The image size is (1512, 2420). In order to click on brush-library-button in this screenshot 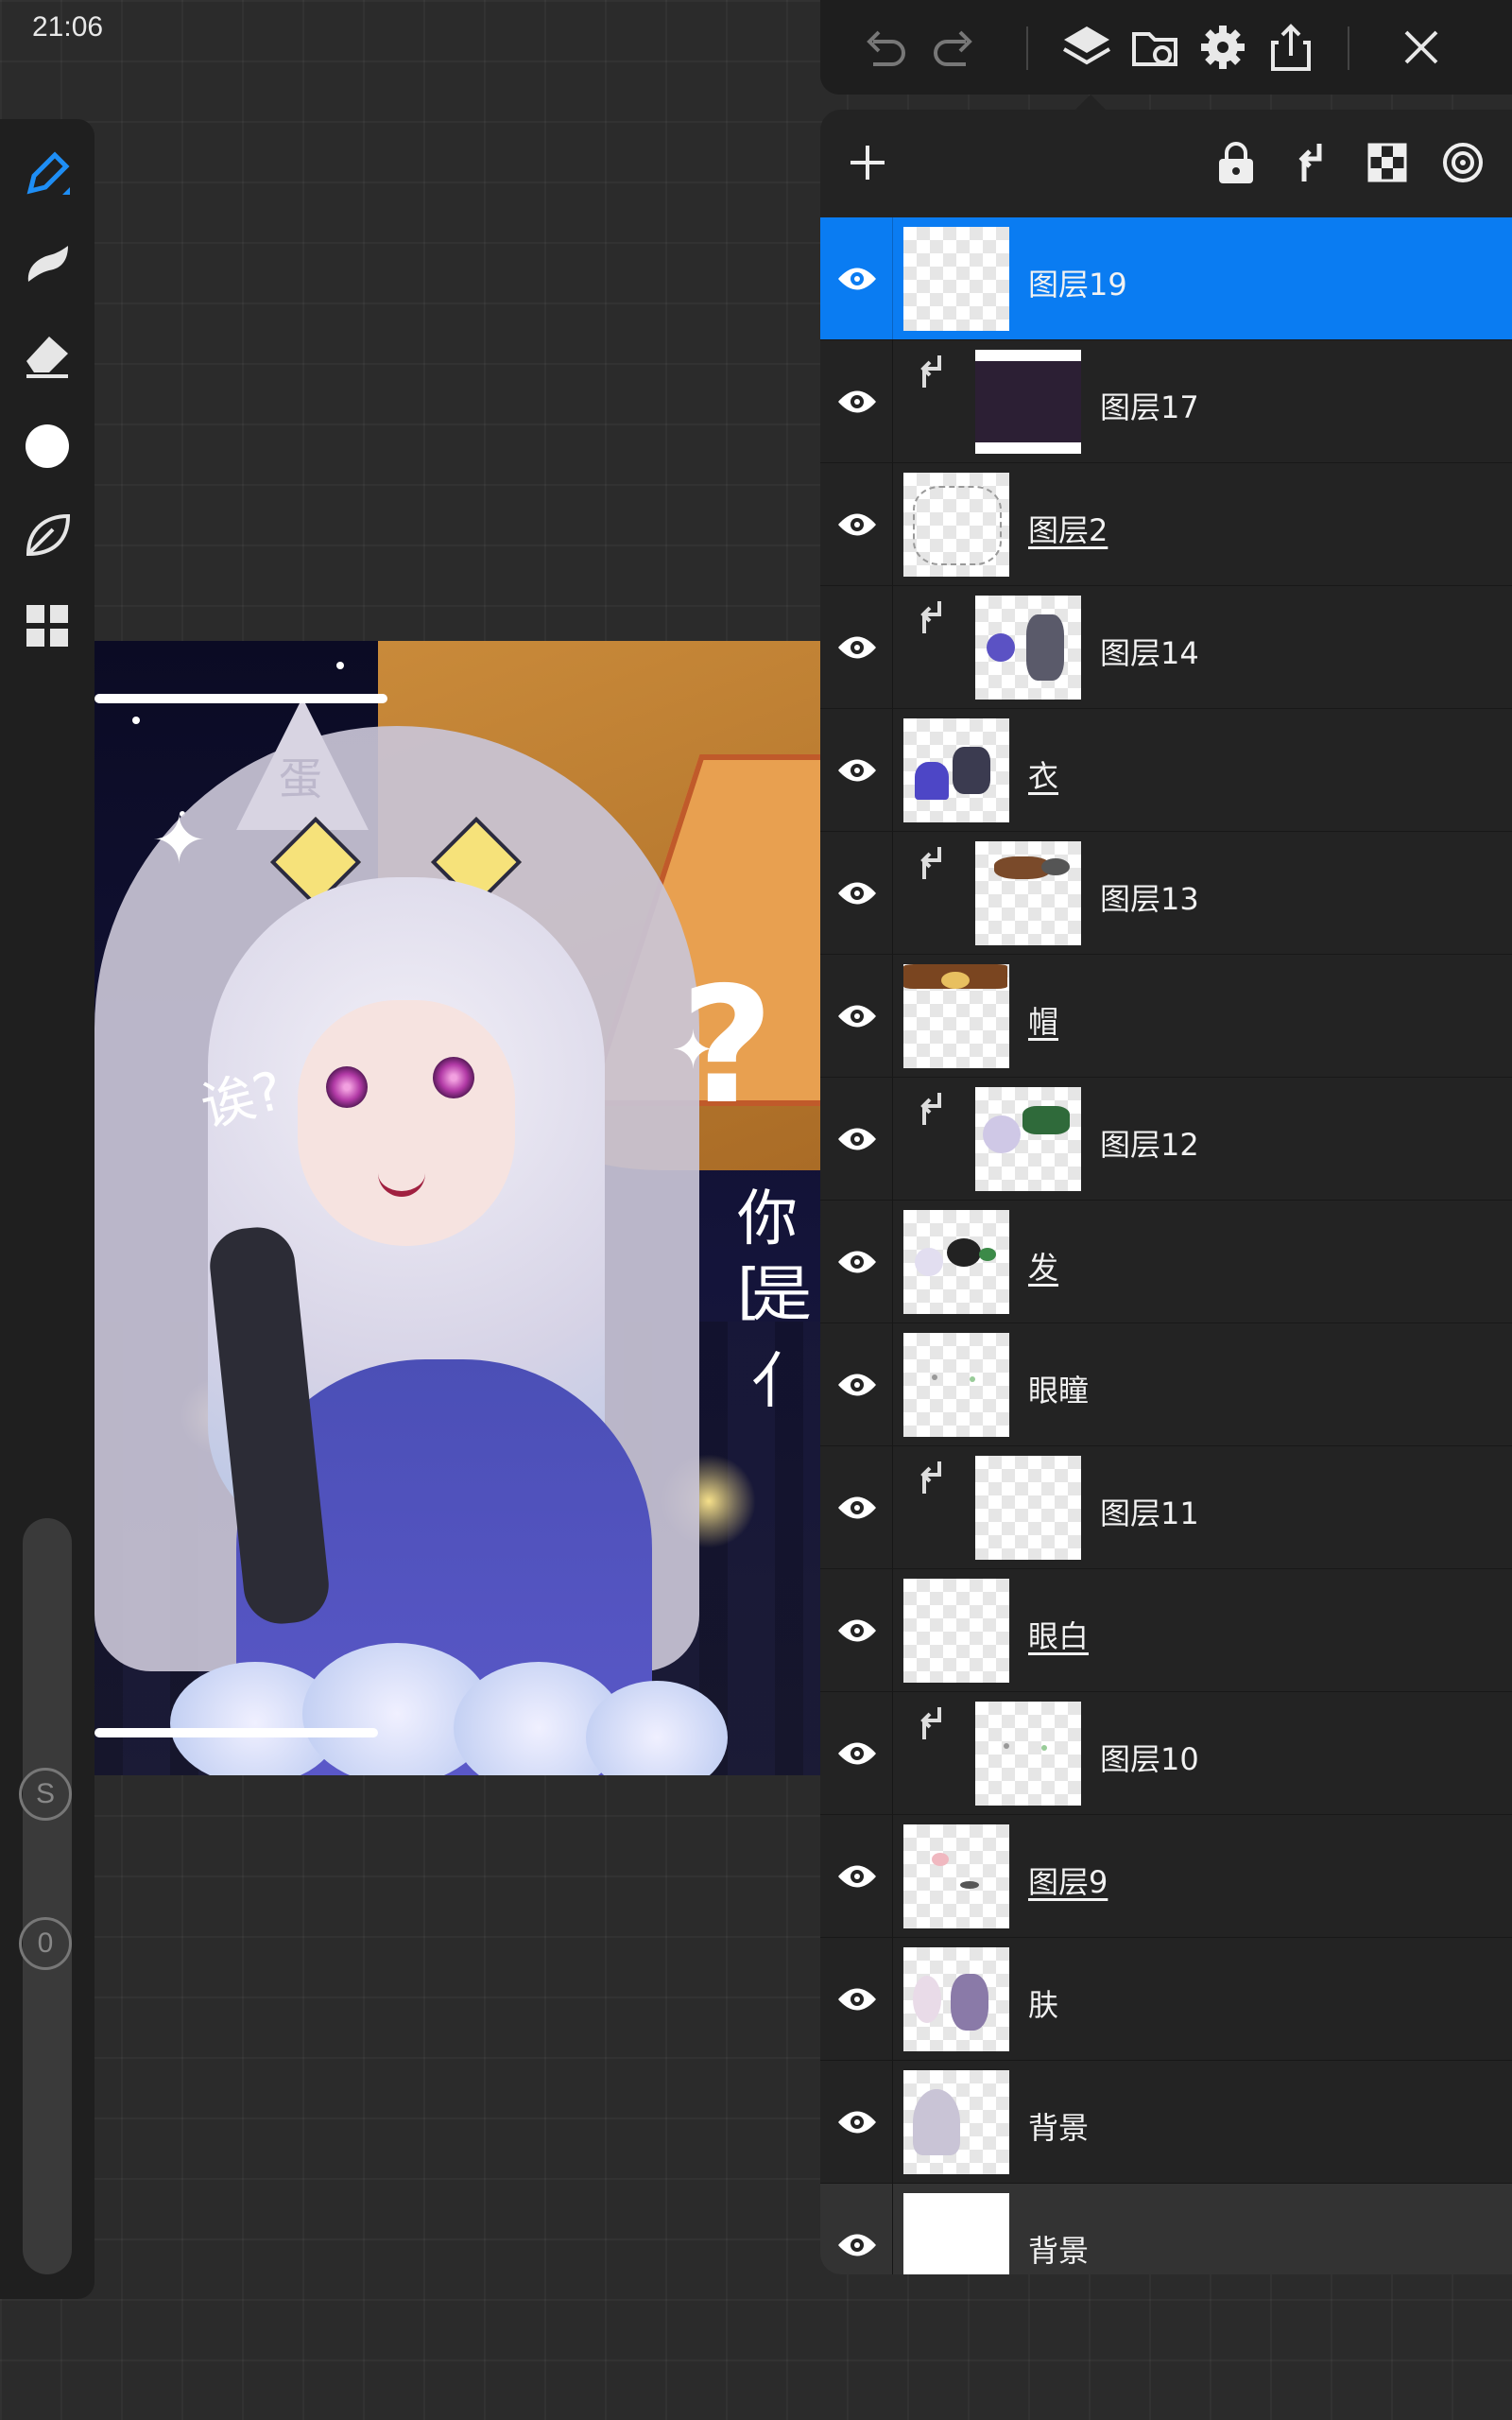, I will do `click(47, 537)`.